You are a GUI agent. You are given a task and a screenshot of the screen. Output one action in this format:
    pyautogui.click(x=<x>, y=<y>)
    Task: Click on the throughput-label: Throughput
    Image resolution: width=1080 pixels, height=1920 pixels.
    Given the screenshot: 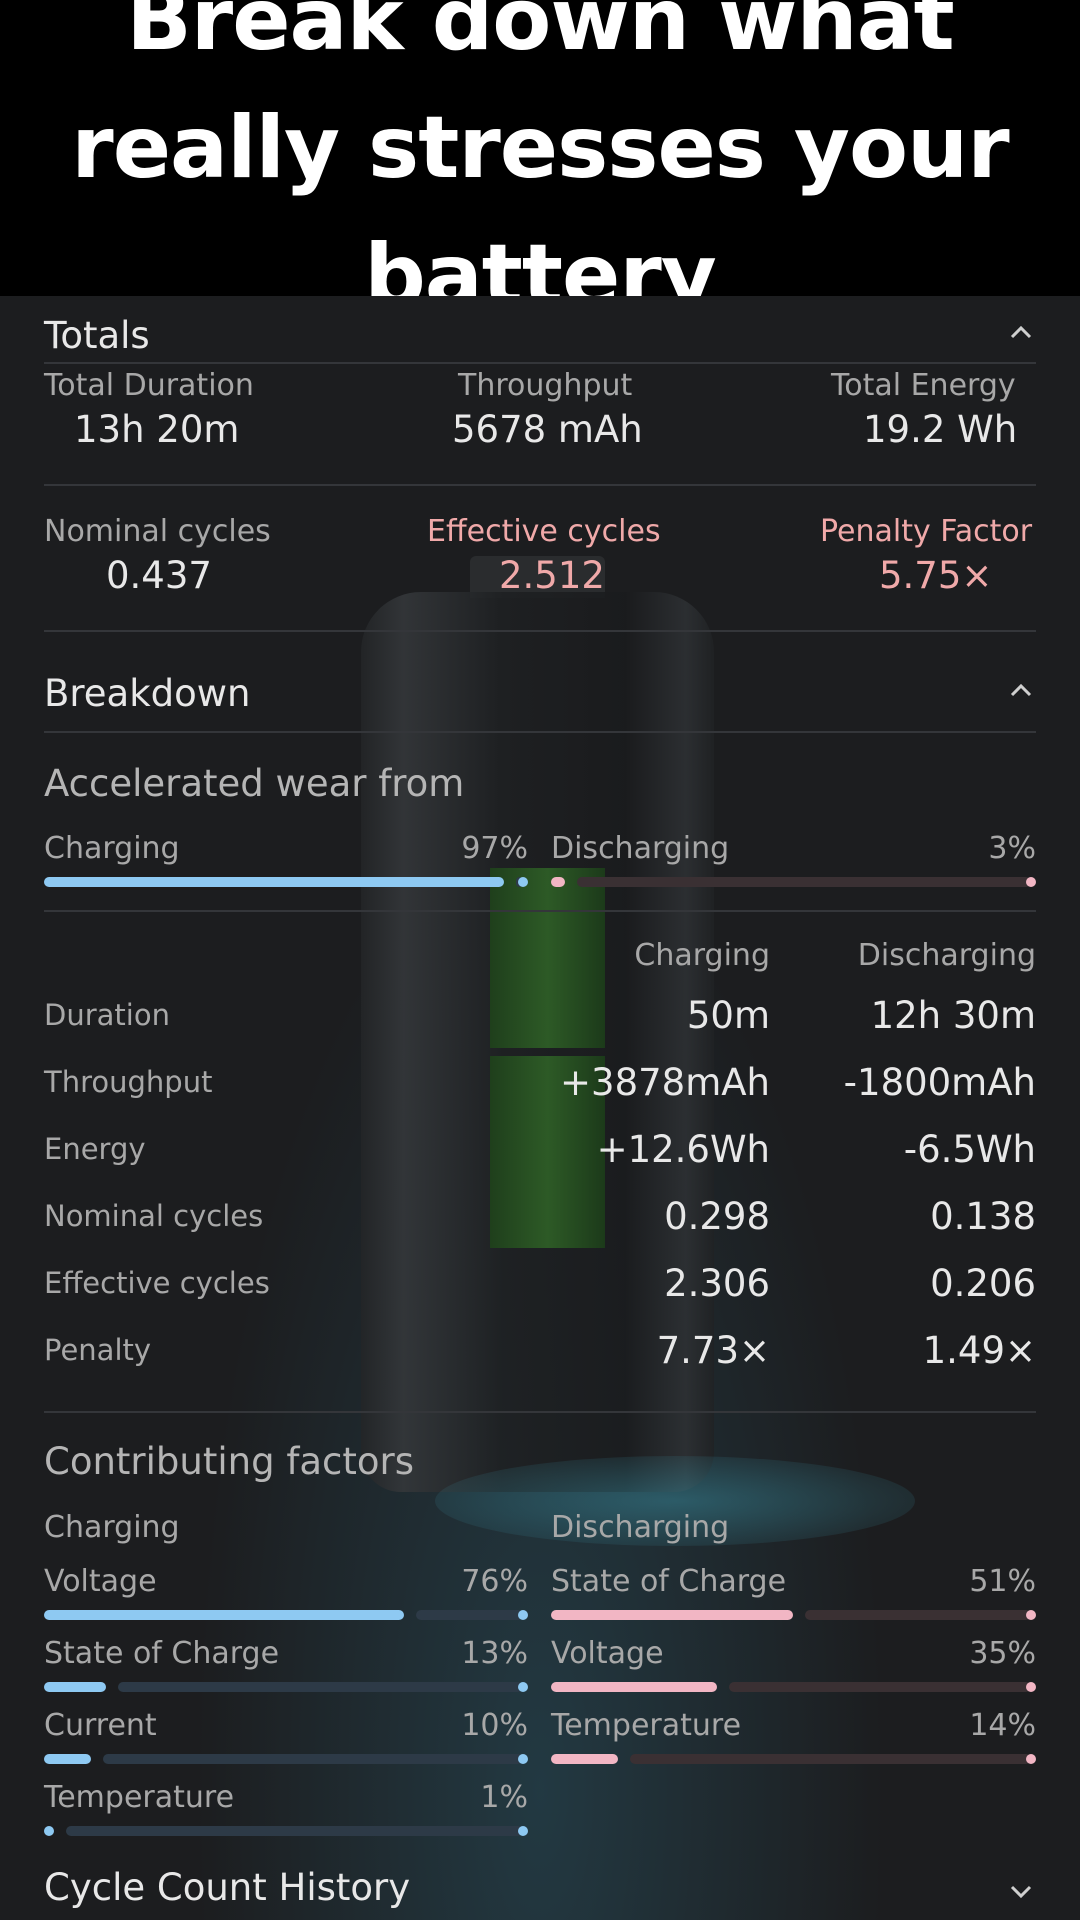 What is the action you would take?
    pyautogui.click(x=545, y=385)
    